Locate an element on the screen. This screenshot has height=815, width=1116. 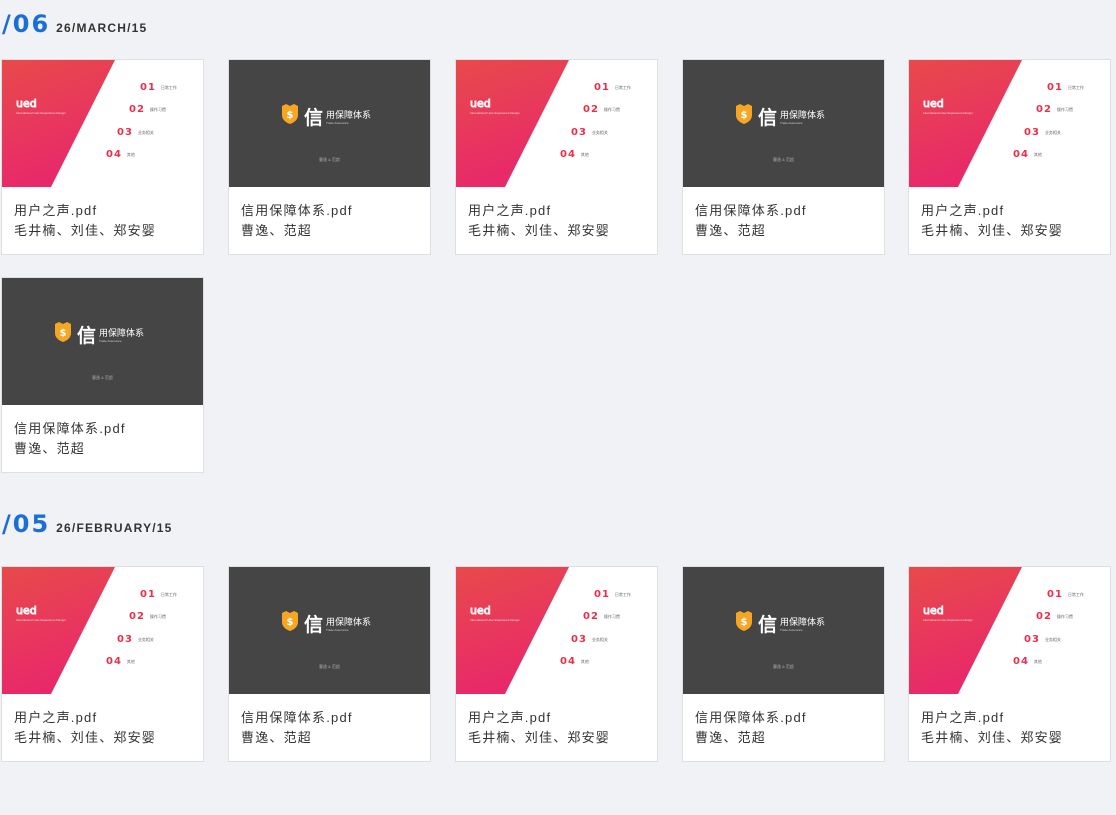
trade-assurance-logo: $ 信用保障体系 Trade Assurance is located at coordinates (780, 623).